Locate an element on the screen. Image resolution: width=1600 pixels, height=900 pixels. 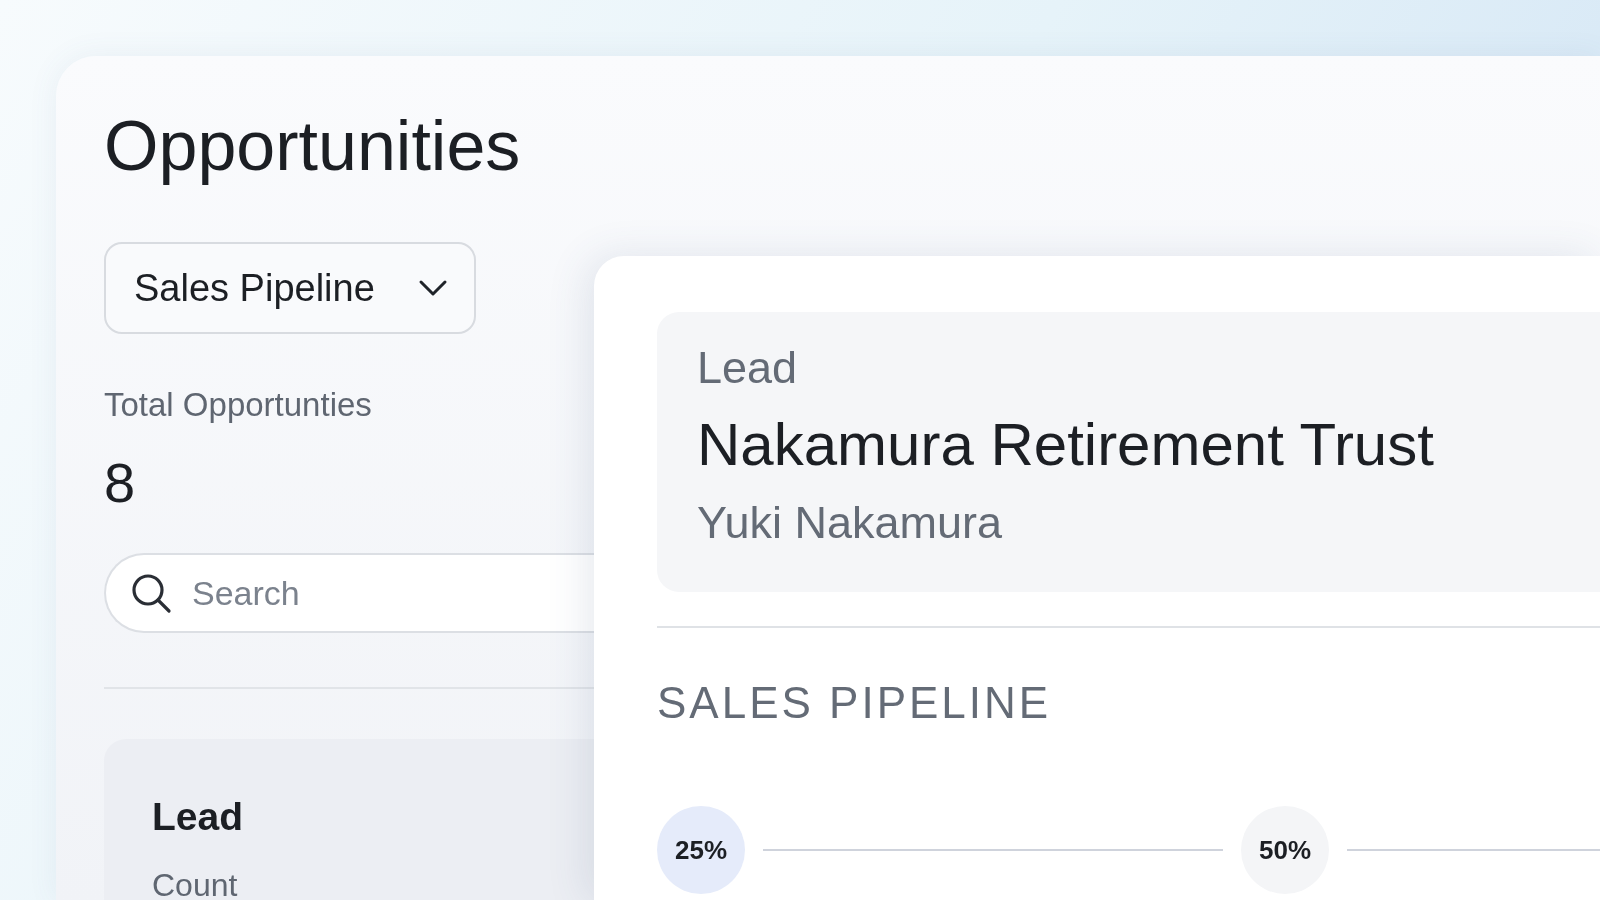
page-title: Opportunities is located at coordinates (312, 146).